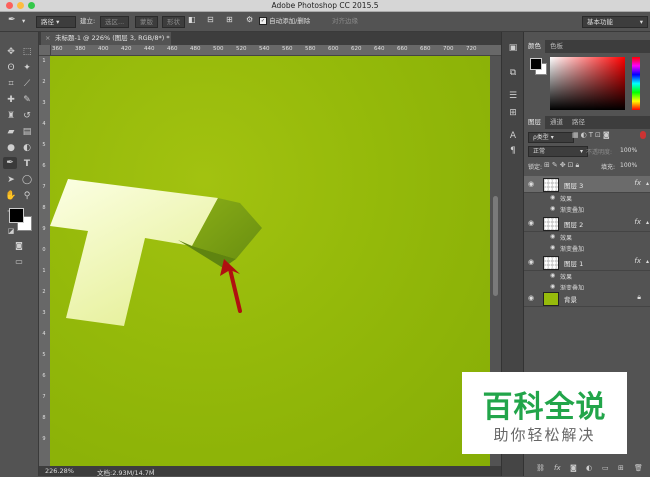  I want to click on new-layer-icon: ⊞, so click(621, 468).